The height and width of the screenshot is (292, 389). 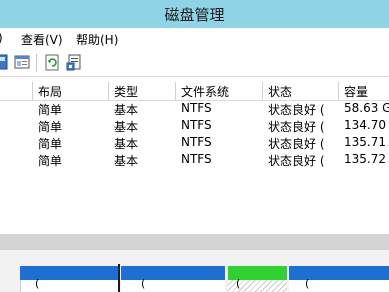 I want to click on help-icon, so click(x=74, y=64).